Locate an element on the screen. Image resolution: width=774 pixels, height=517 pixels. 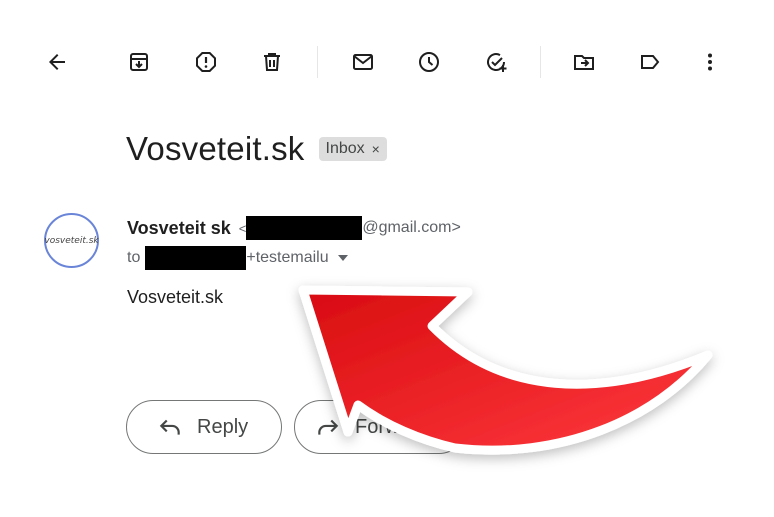
more-options-icon is located at coordinates (710, 62).